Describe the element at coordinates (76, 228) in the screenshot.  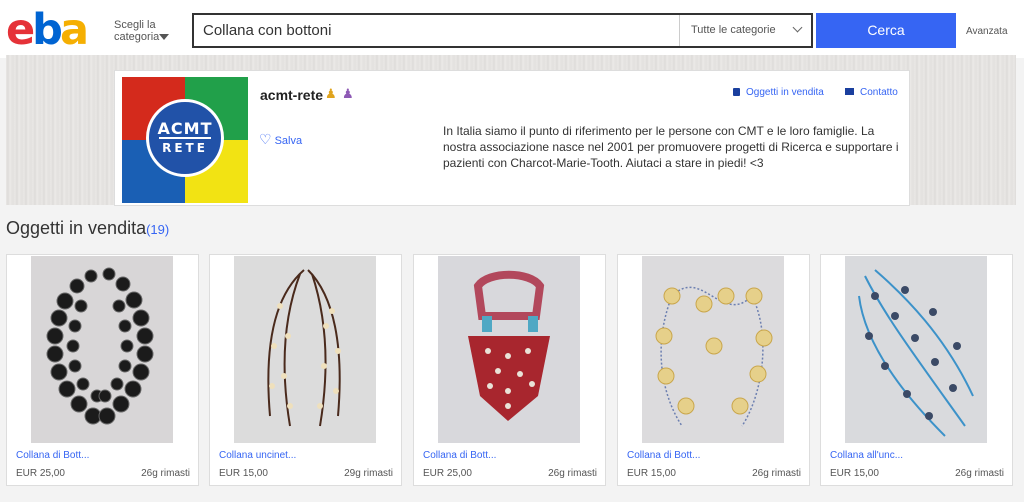
I see `section-title-text: Oggetti in vendita` at that location.